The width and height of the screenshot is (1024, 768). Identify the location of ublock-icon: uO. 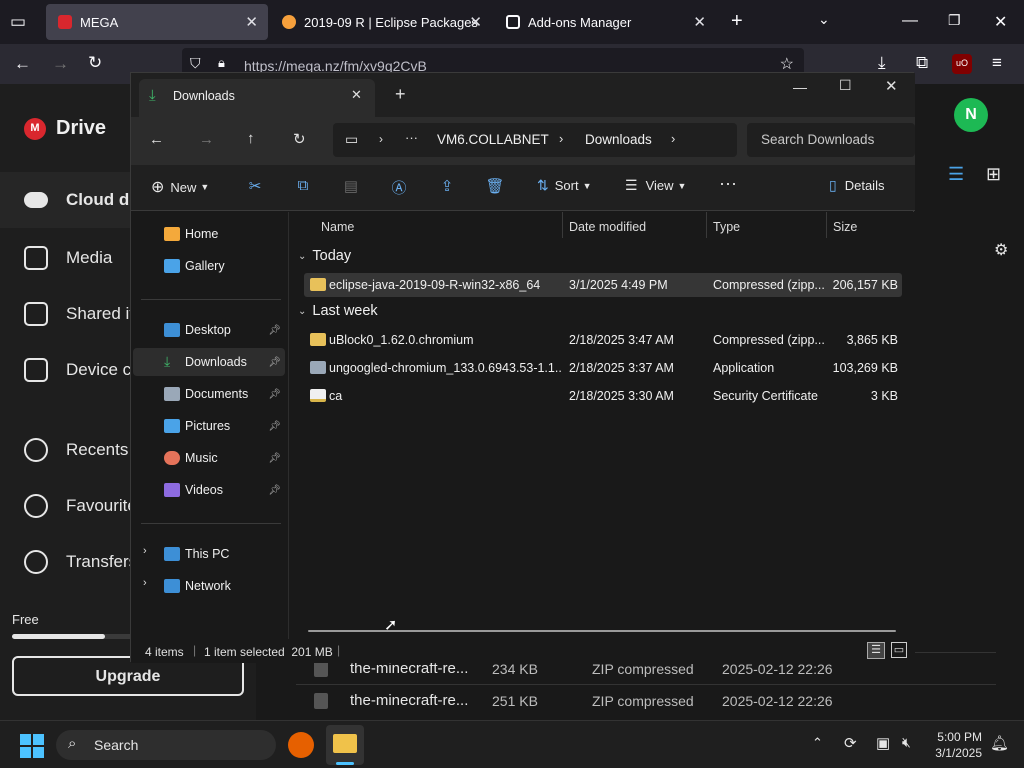
(962, 64).